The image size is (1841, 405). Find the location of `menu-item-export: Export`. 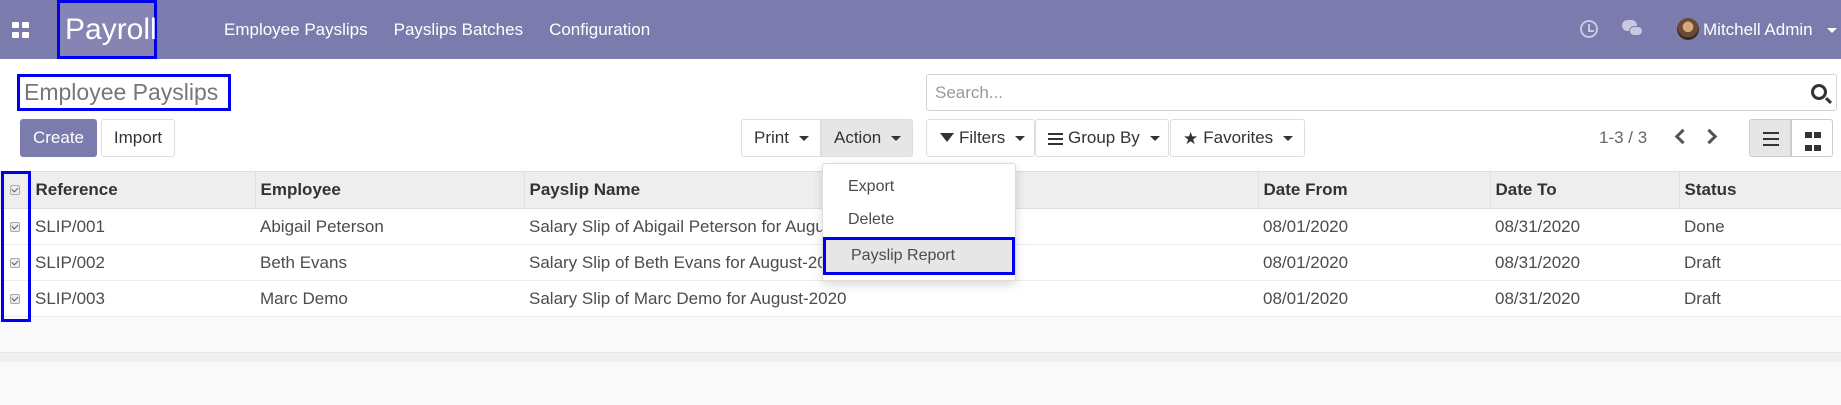

menu-item-export: Export is located at coordinates (871, 187).